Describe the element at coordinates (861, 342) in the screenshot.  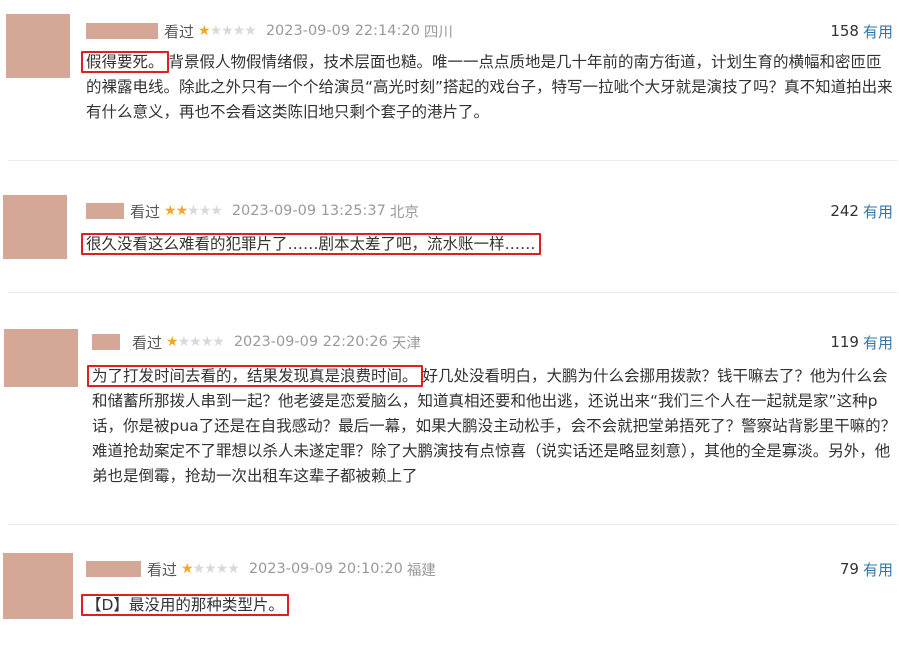
I see `vote-area: 119 有用` at that location.